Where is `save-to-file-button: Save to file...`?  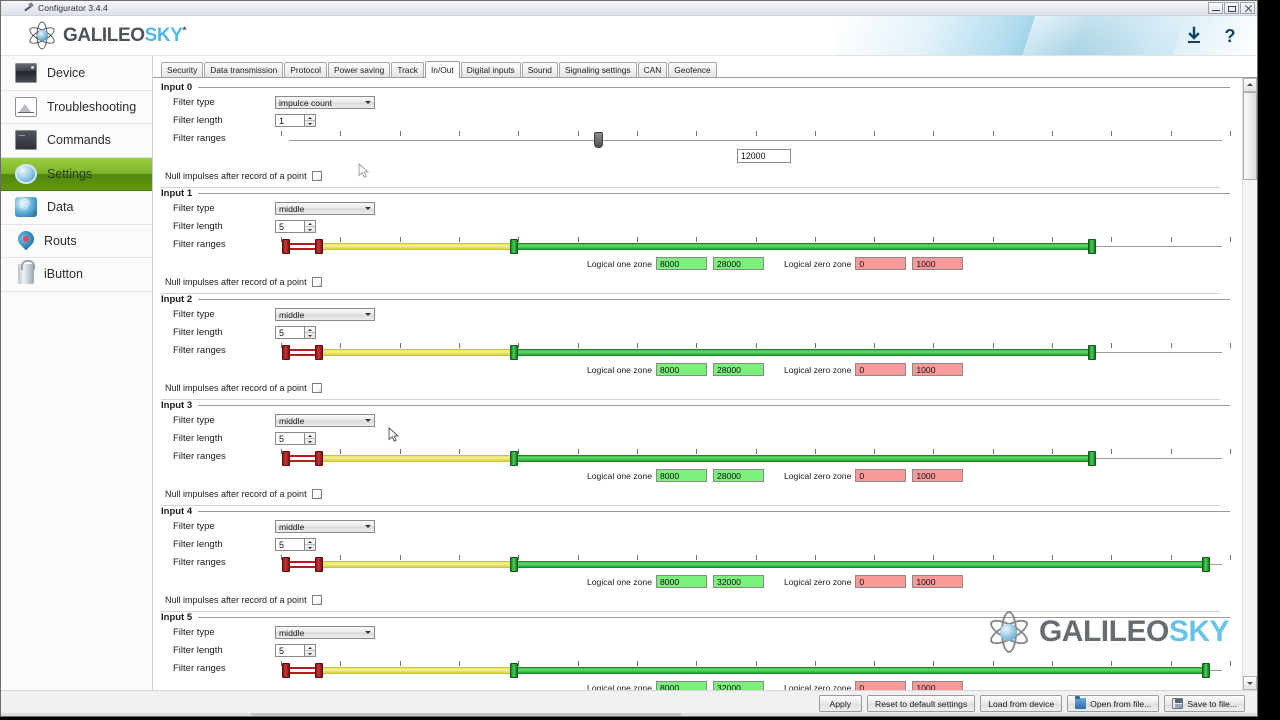 save-to-file-button: Save to file... is located at coordinates (1204, 703).